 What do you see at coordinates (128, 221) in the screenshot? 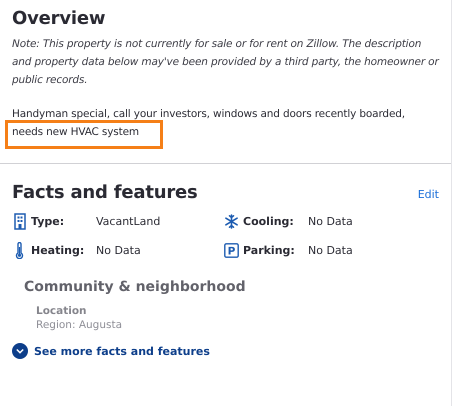
I see `fact-value: VacantLand` at bounding box center [128, 221].